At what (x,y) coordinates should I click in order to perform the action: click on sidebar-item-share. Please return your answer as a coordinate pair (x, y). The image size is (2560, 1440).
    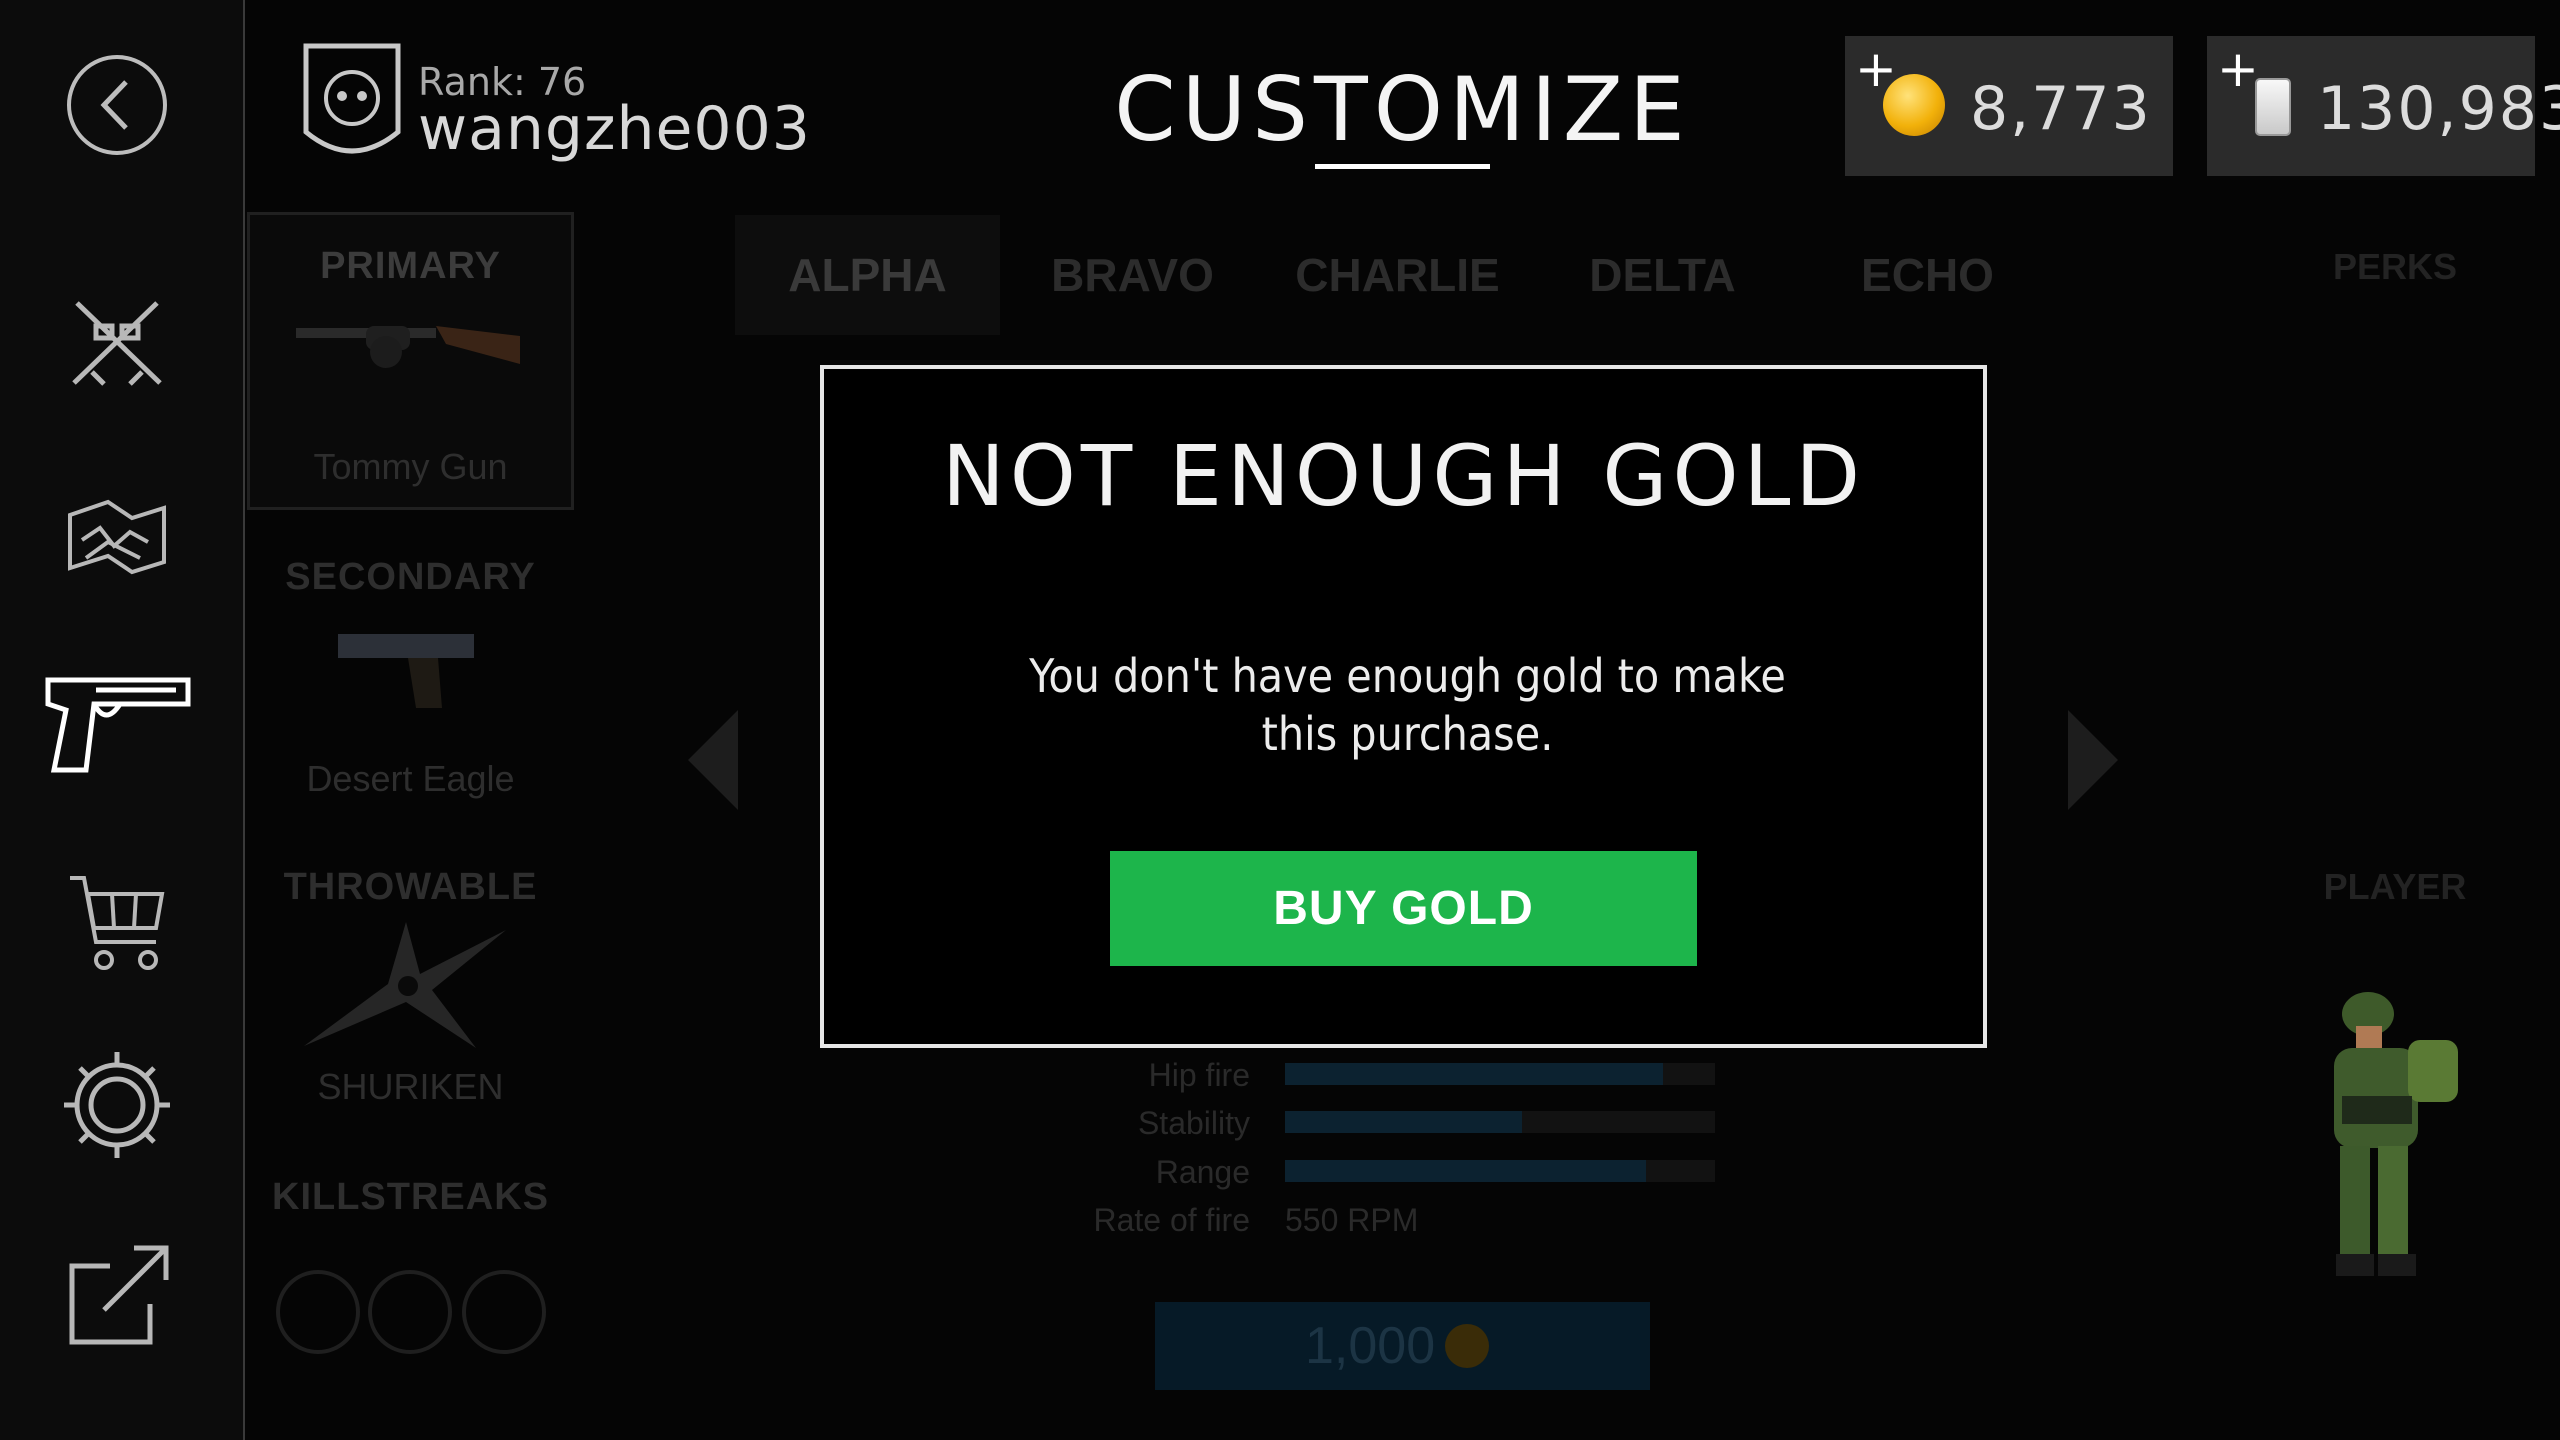
    Looking at the image, I should click on (117, 1295).